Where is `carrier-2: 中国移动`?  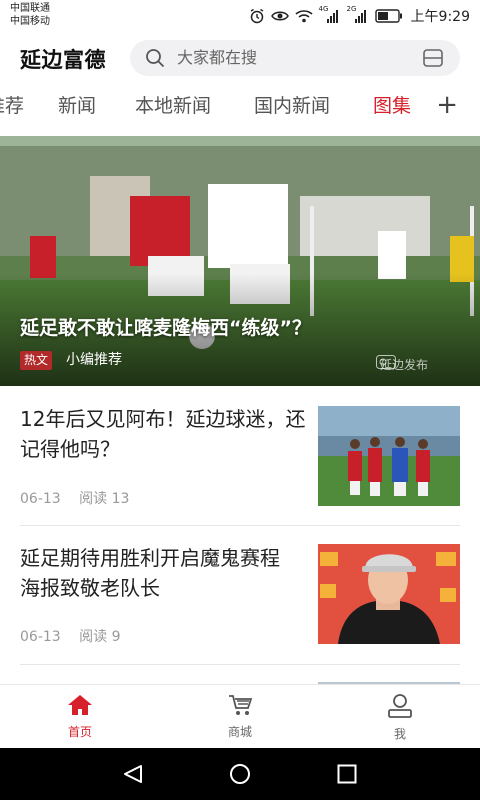
carrier-2: 中国移动 is located at coordinates (30, 21).